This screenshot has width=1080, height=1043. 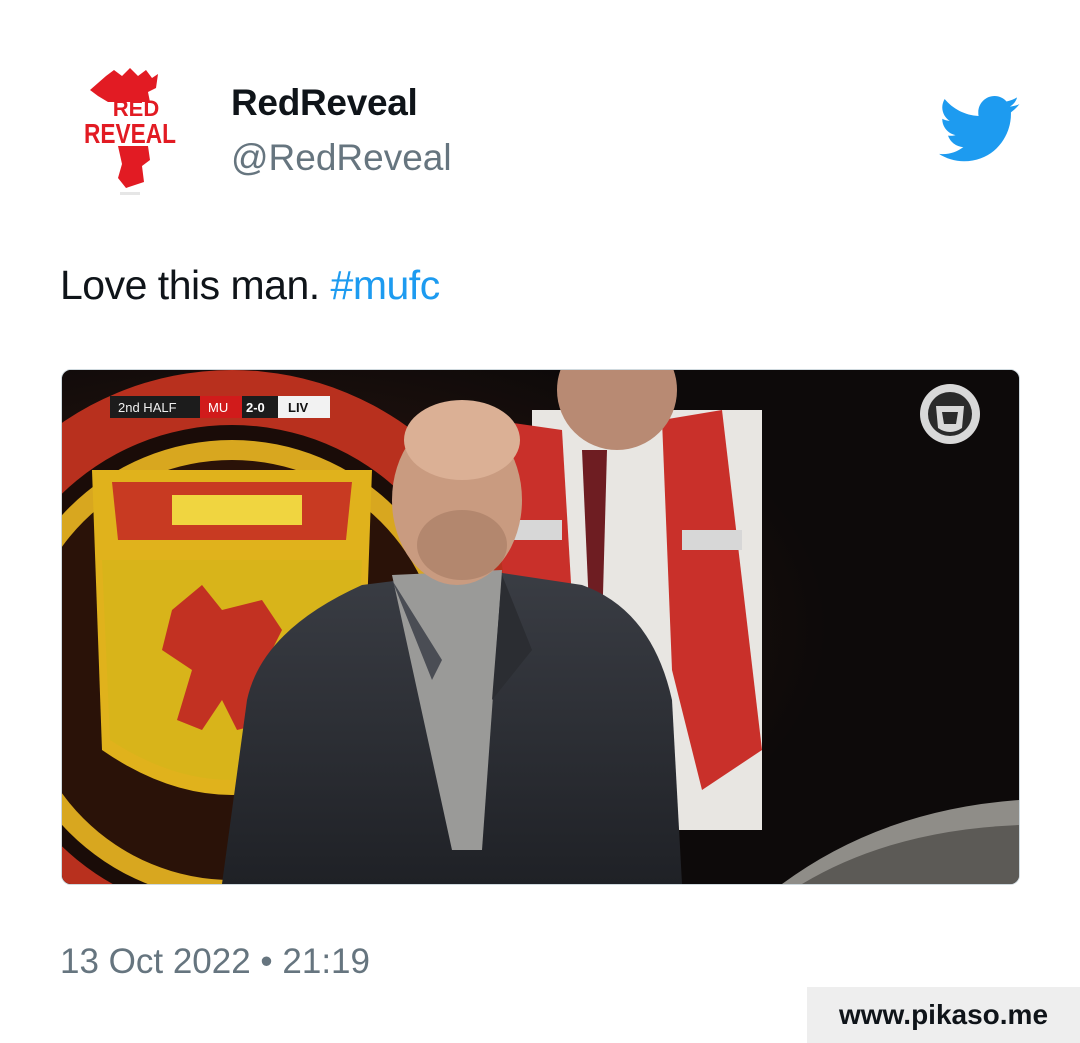 What do you see at coordinates (255, 407) in the screenshot?
I see `scoreboard-score: 2-0` at bounding box center [255, 407].